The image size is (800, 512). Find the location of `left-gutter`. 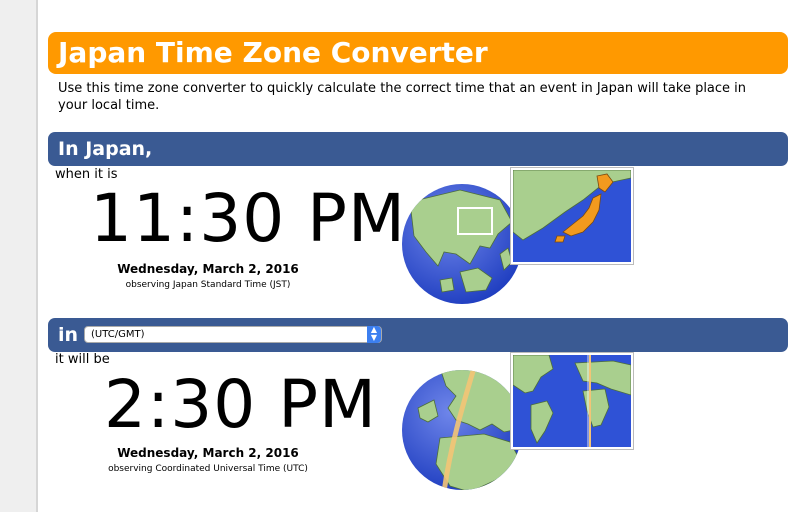

left-gutter is located at coordinates (19, 256).